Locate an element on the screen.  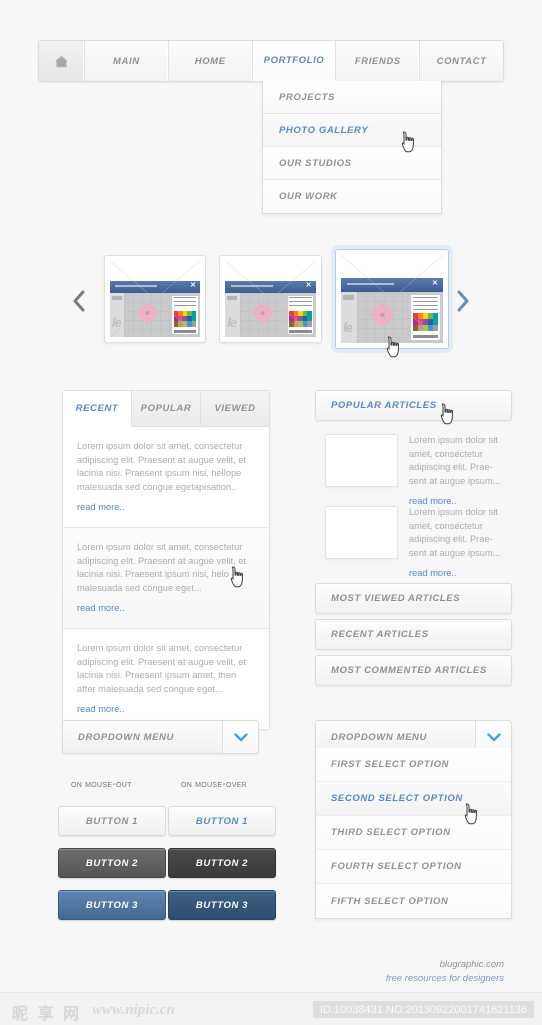
button-3-out: BUTTON 3 is located at coordinates (112, 905).